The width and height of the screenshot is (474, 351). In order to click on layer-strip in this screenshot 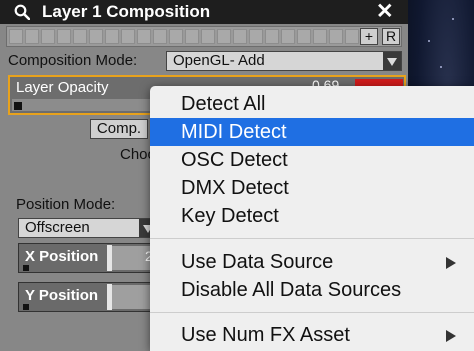, I will do `click(204, 36)`.